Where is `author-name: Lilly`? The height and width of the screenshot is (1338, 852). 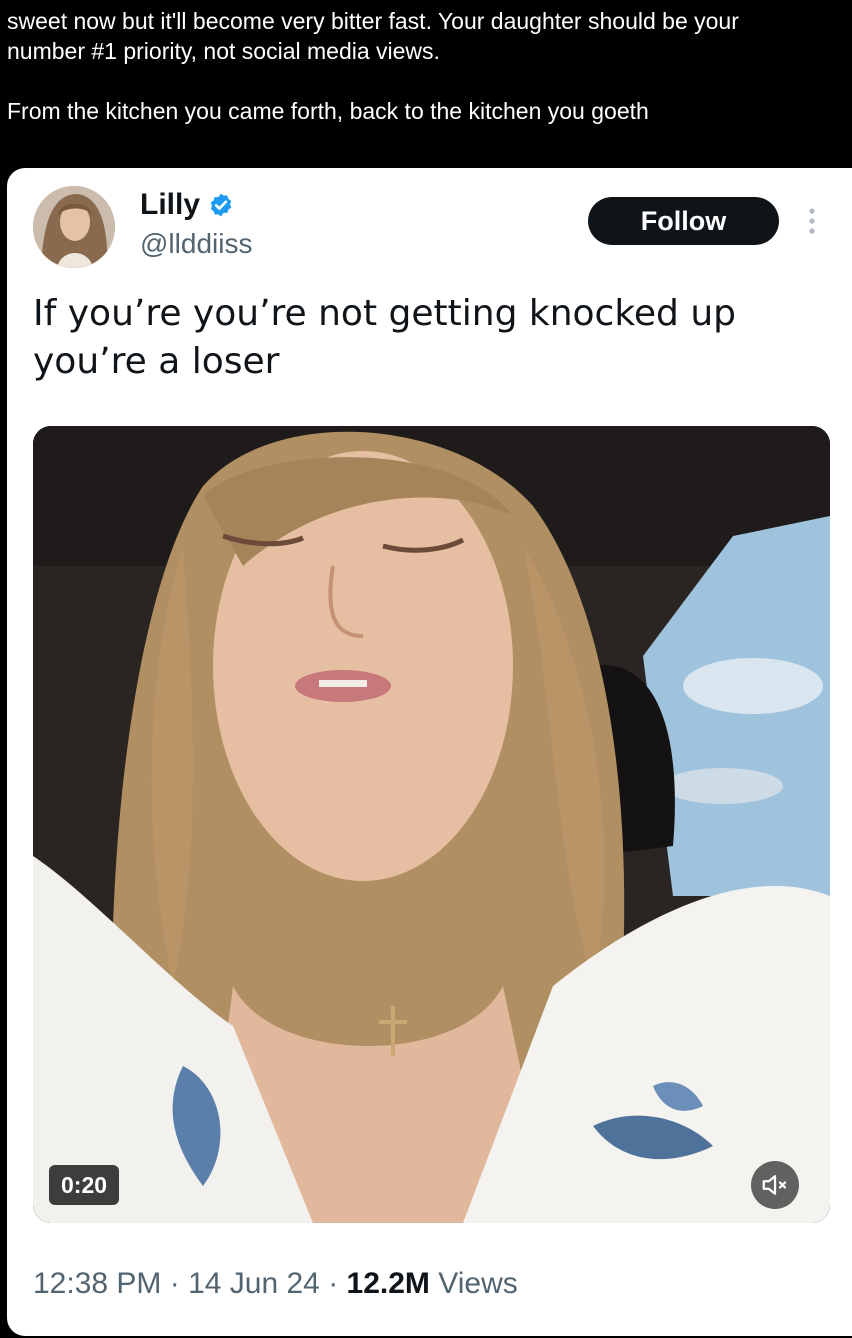 author-name: Lilly is located at coordinates (170, 205).